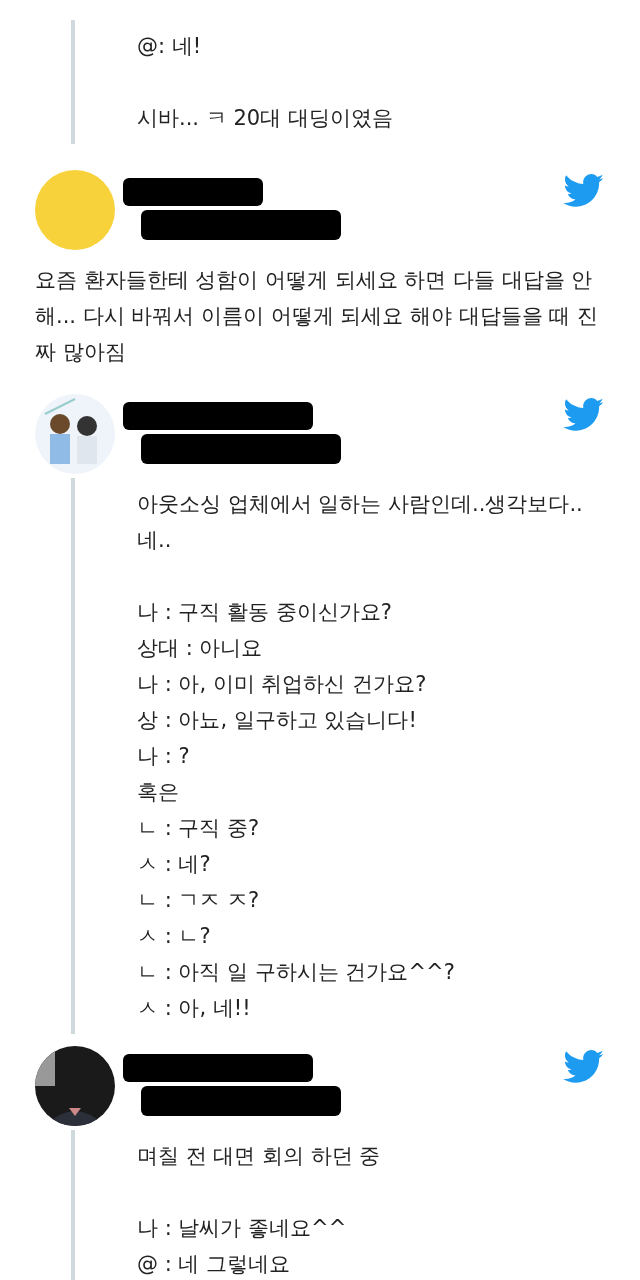  What do you see at coordinates (360, 522) in the screenshot?
I see `tweet-text: 아웃소싱 업체에서 일하는 사람인데..생각보다.. 네..` at bounding box center [360, 522].